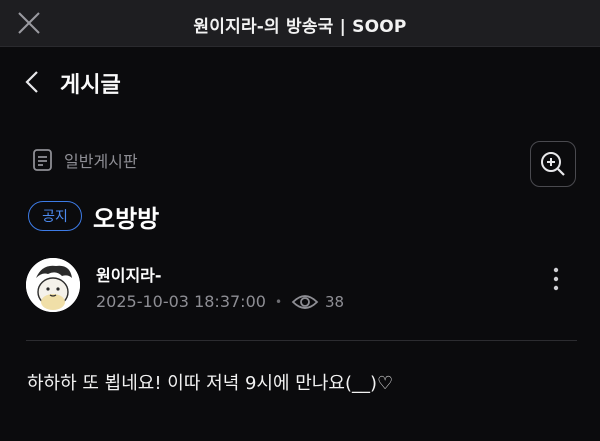 Image resolution: width=600 pixels, height=441 pixels. I want to click on divider, so click(301, 340).